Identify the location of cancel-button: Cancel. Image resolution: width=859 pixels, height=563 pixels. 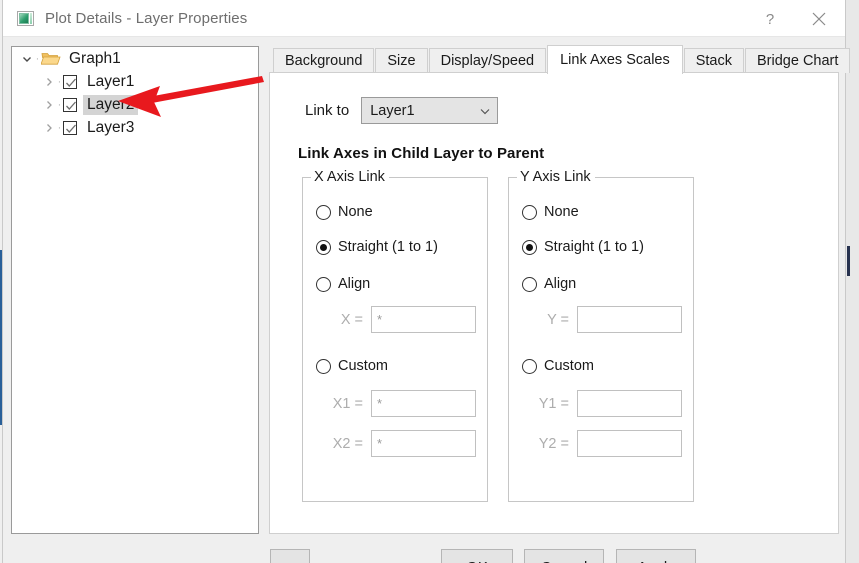
(564, 556).